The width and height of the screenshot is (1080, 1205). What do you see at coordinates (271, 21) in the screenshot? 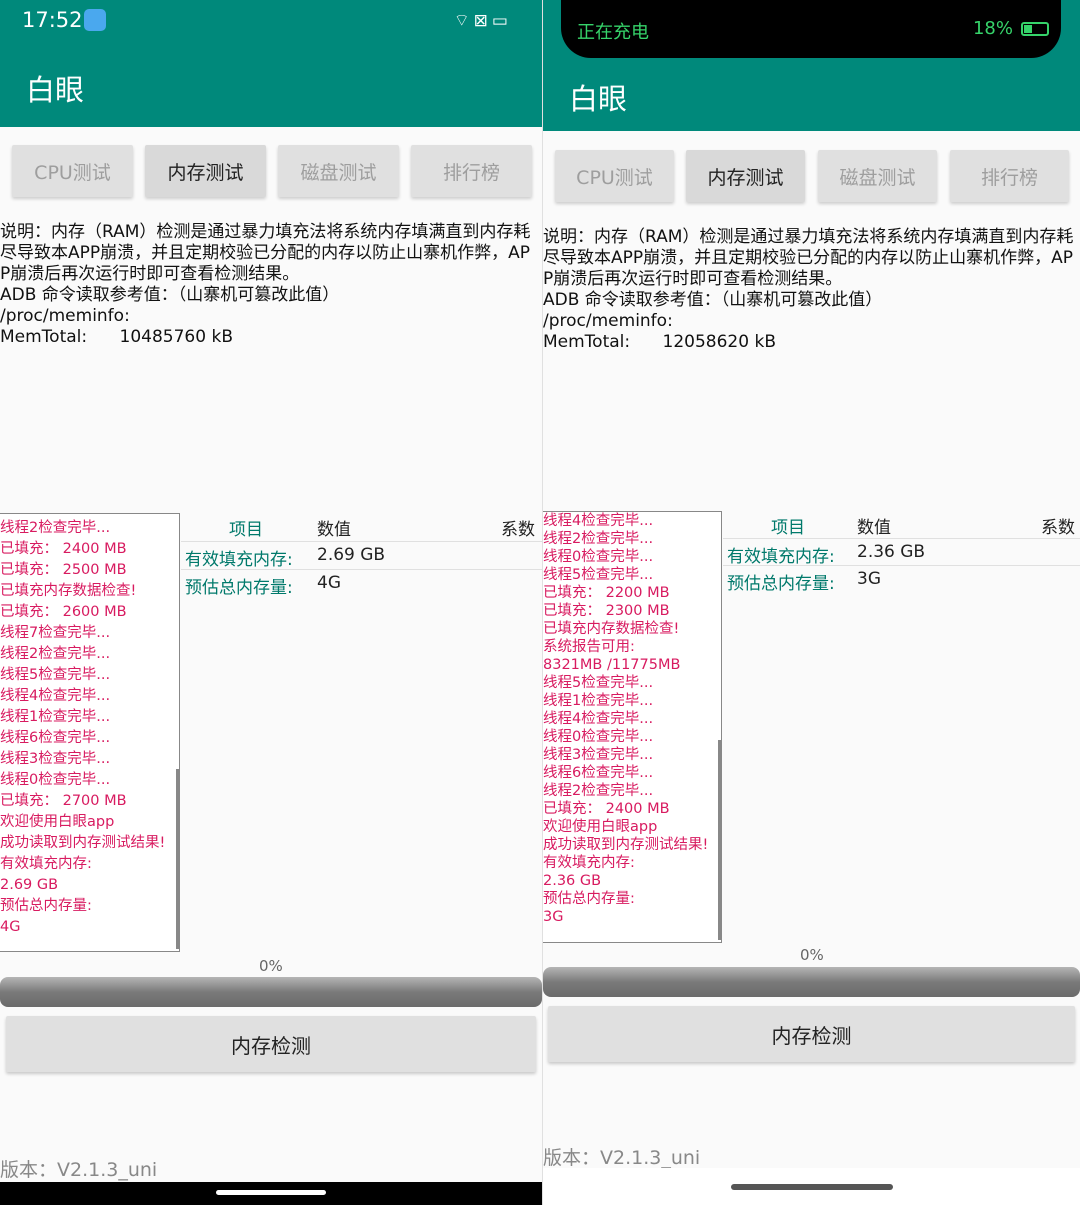
I see `status-bar: 17:52 ⌔⊠▭` at bounding box center [271, 21].